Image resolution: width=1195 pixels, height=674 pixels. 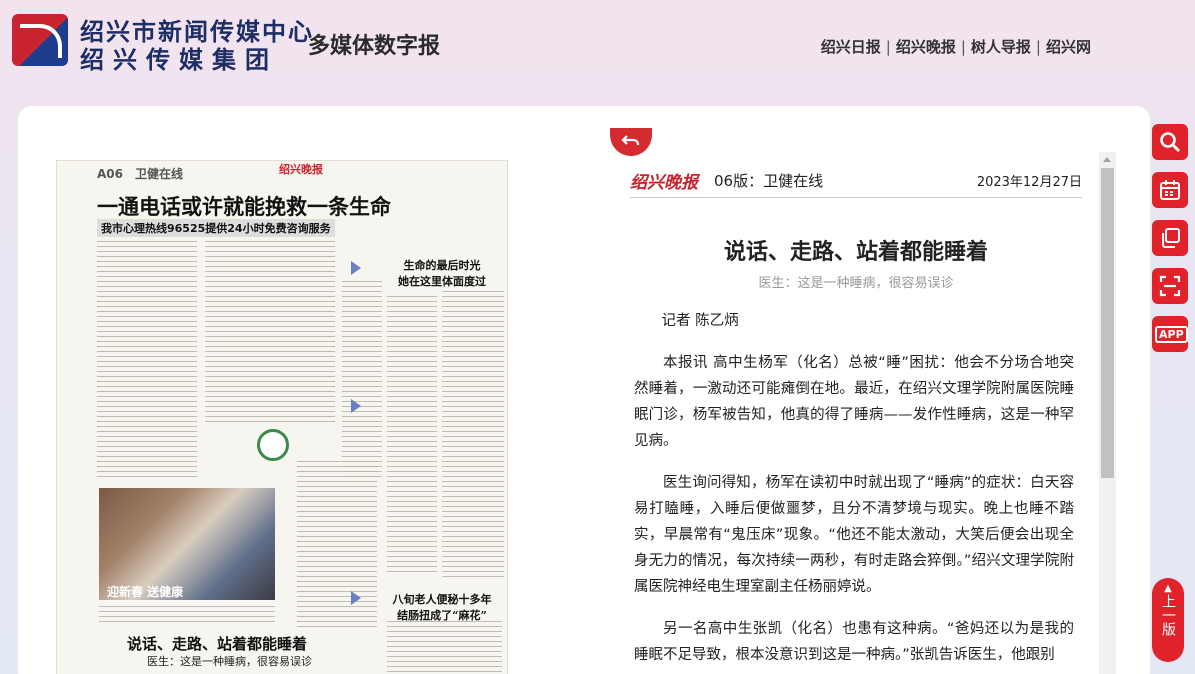 What do you see at coordinates (1029, 182) in the screenshot?
I see `article-date: 2023年12月27日` at bounding box center [1029, 182].